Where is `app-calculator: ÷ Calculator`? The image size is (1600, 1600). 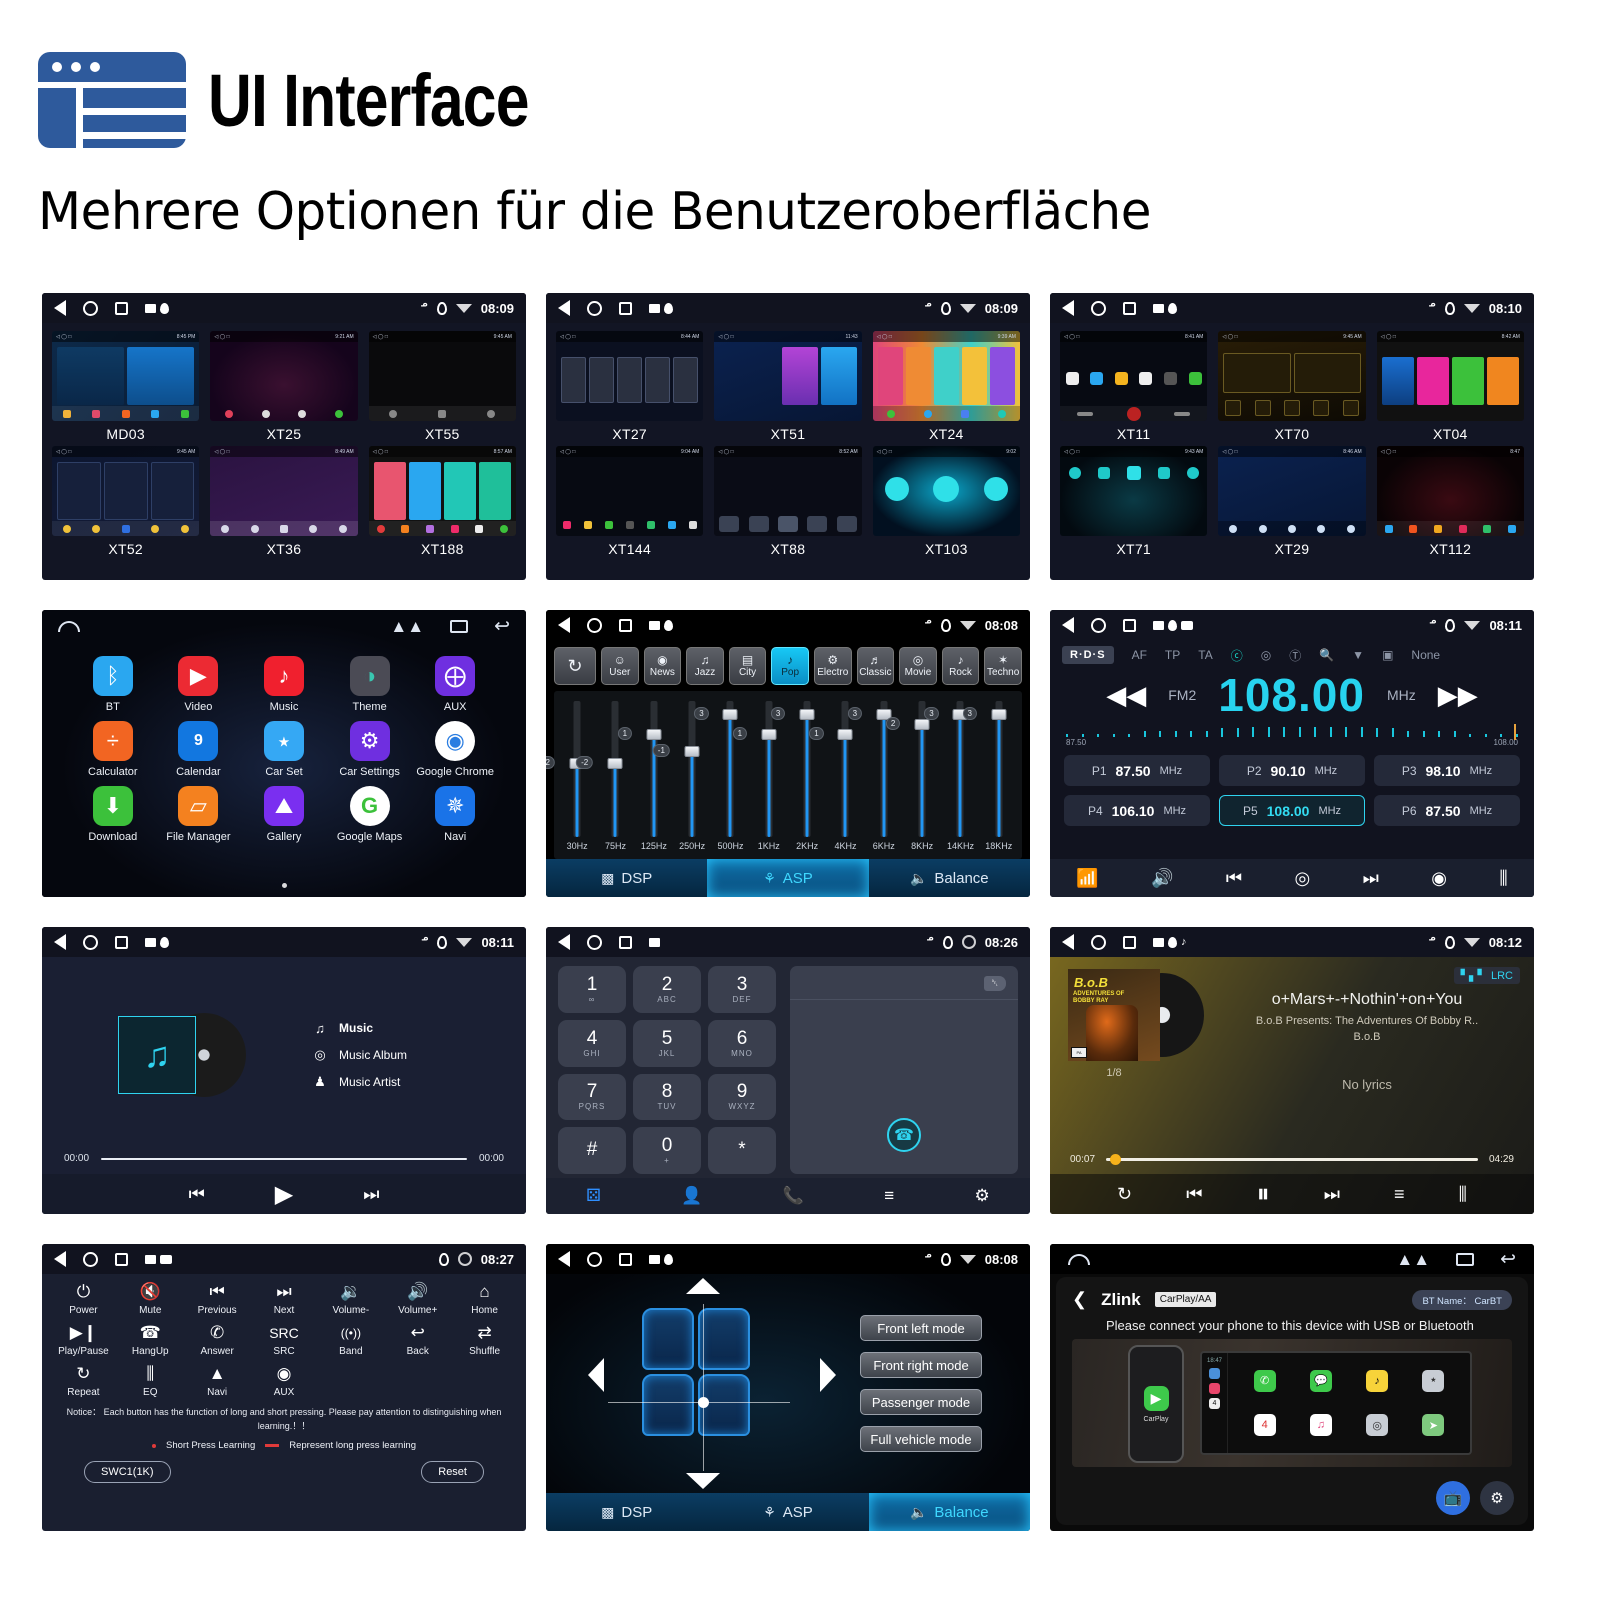
app-calculator: ÷ Calculator is located at coordinates (113, 749).